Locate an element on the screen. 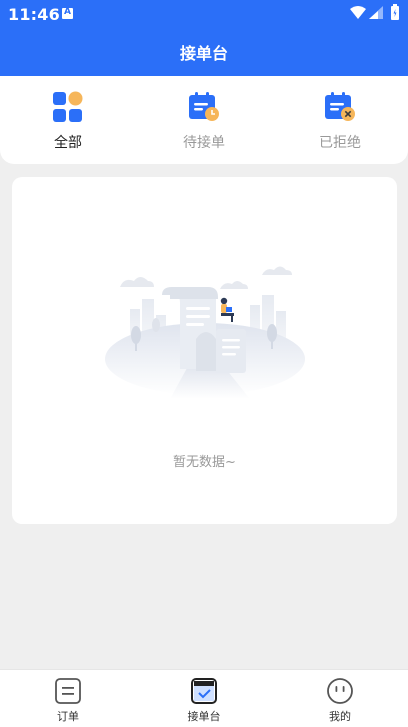 This screenshot has height=727, width=408. calendar-cross-icon is located at coordinates (340, 106).